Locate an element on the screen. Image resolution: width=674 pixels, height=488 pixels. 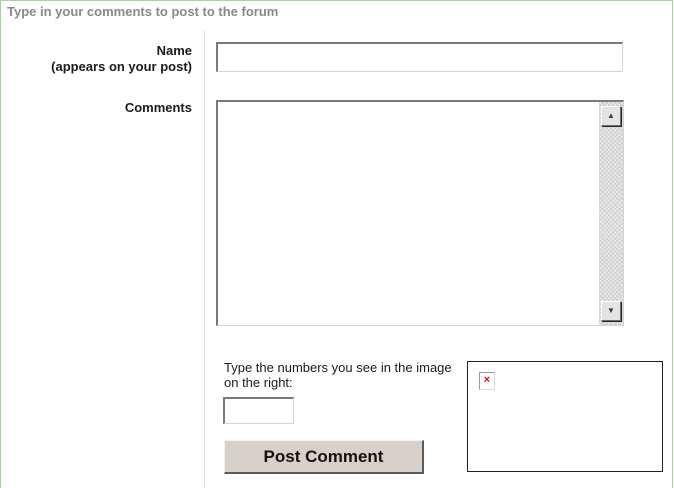
comments-scrollbar: ▲ ▼ is located at coordinates (611, 213).